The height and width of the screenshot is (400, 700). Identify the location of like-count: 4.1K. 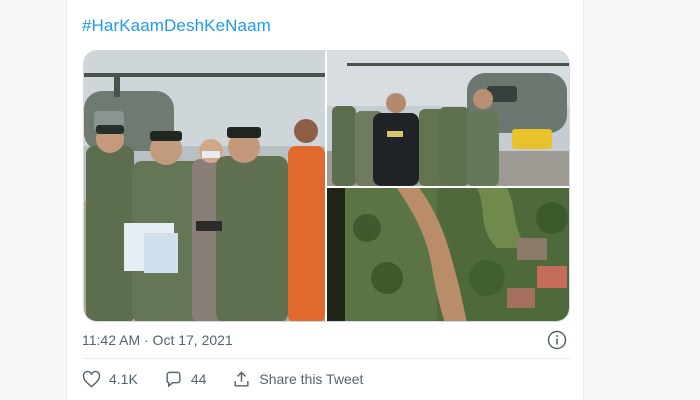
(123, 379).